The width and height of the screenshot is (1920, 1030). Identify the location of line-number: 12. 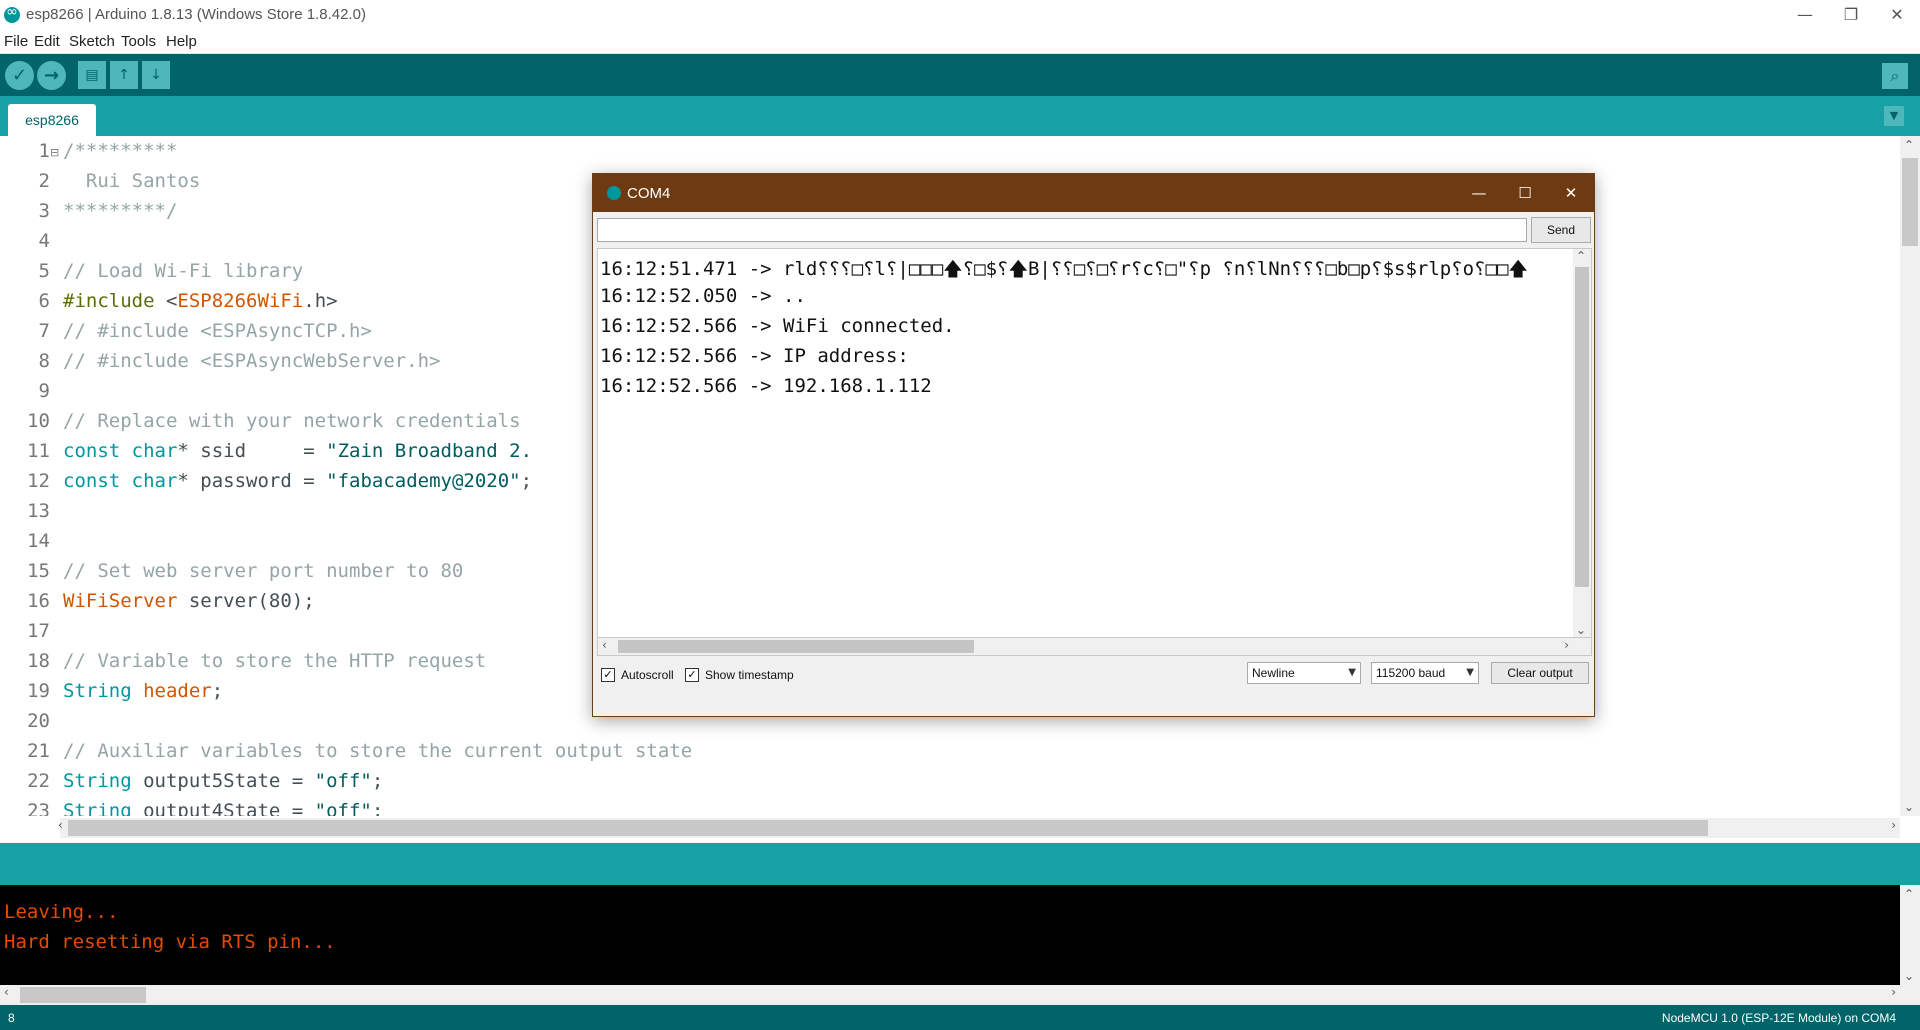
(38, 481).